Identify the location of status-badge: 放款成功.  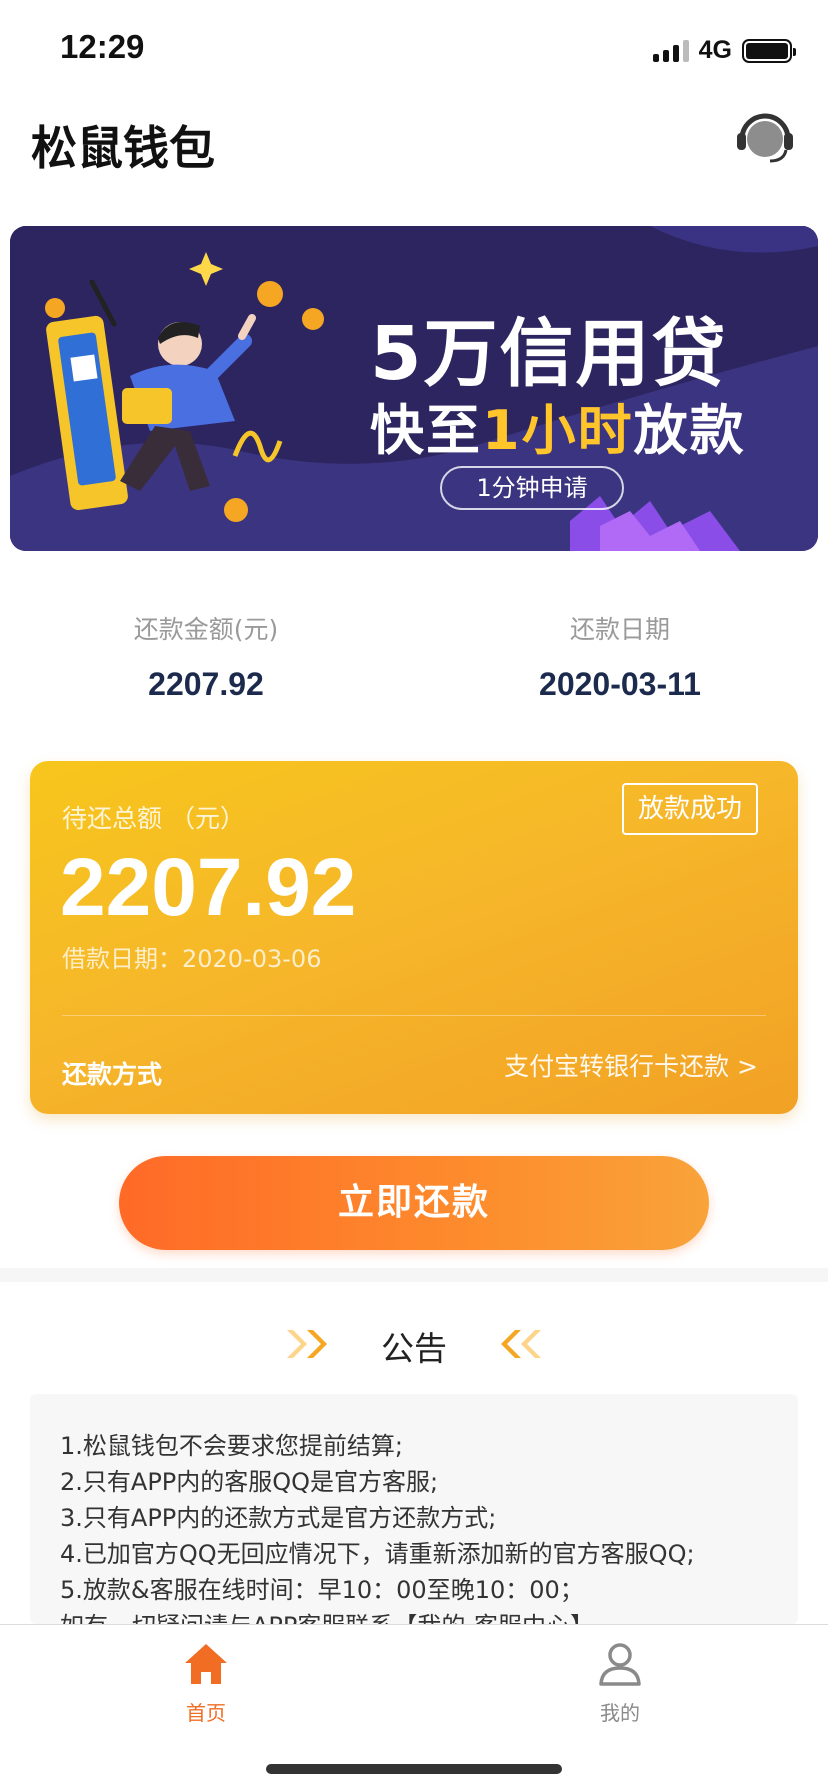
(689, 809).